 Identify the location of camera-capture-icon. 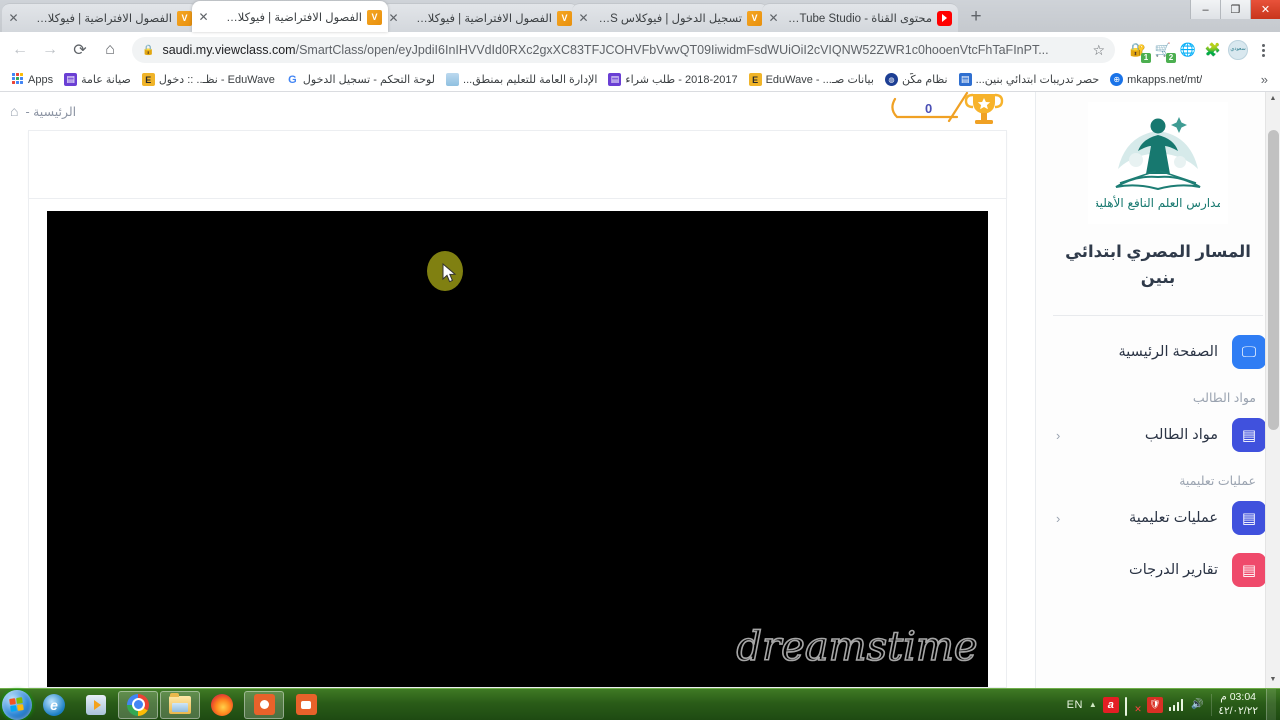
(306, 704).